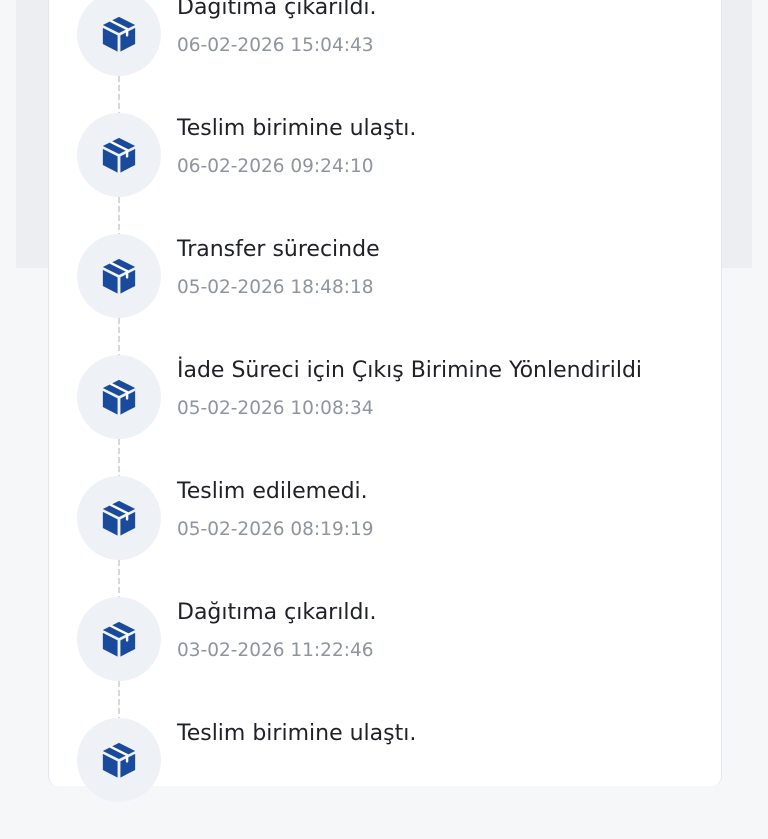  What do you see at coordinates (272, 491) in the screenshot?
I see `event-status: Teslim edilemedi.` at bounding box center [272, 491].